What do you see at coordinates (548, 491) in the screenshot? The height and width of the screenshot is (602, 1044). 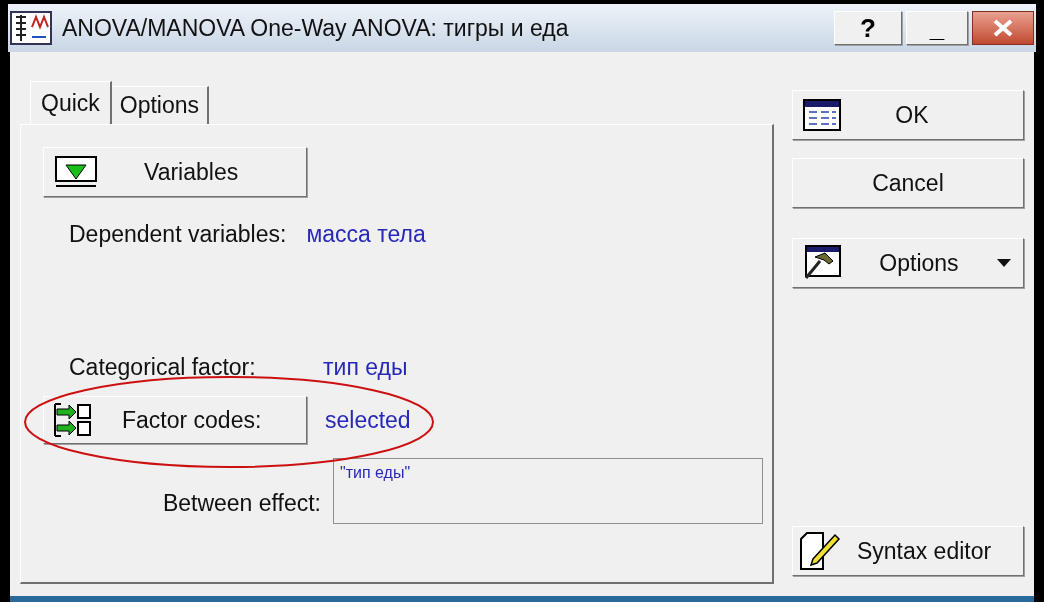 I see `between-effect-field: "тип еды"` at bounding box center [548, 491].